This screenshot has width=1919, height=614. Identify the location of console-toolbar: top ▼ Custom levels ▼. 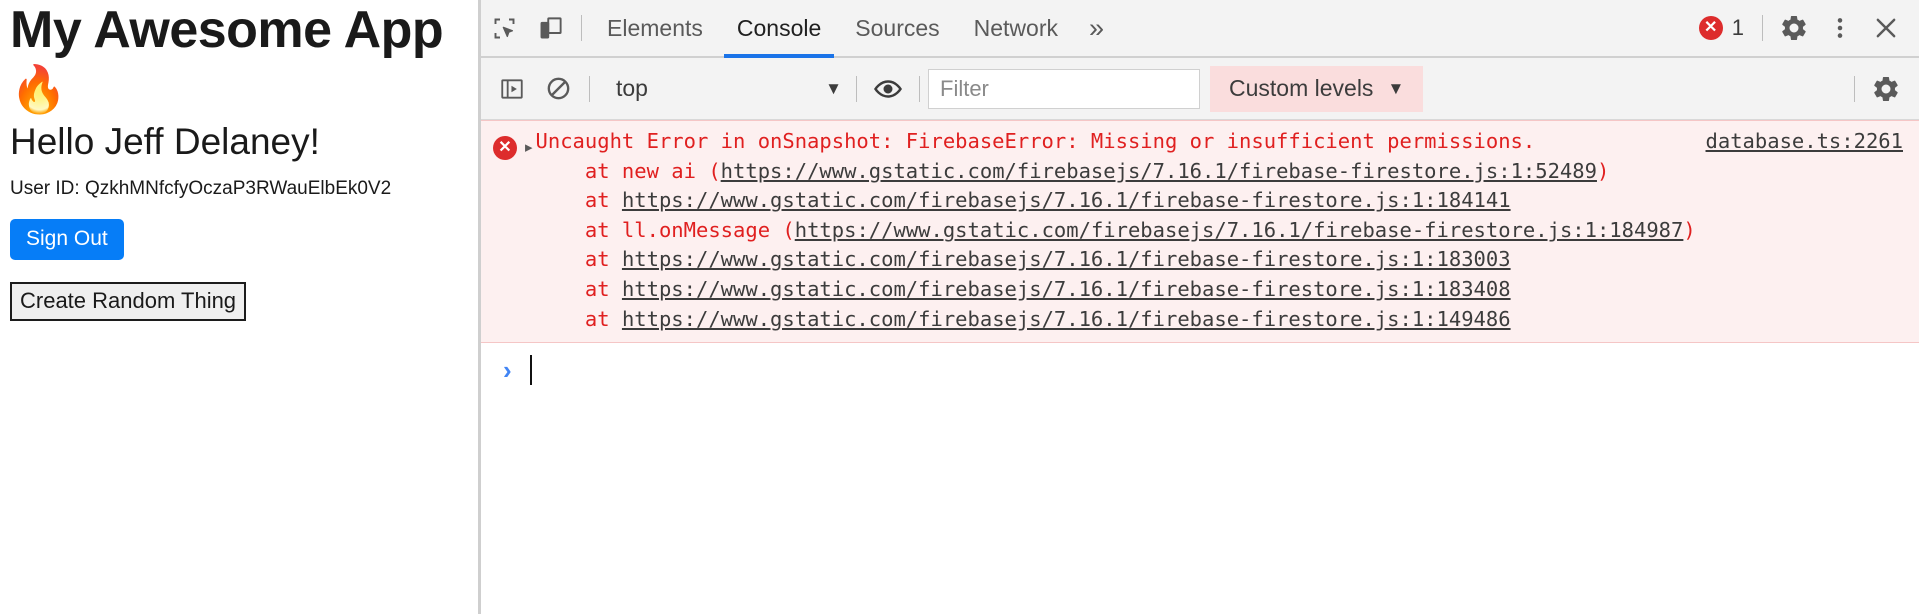
(1200, 89).